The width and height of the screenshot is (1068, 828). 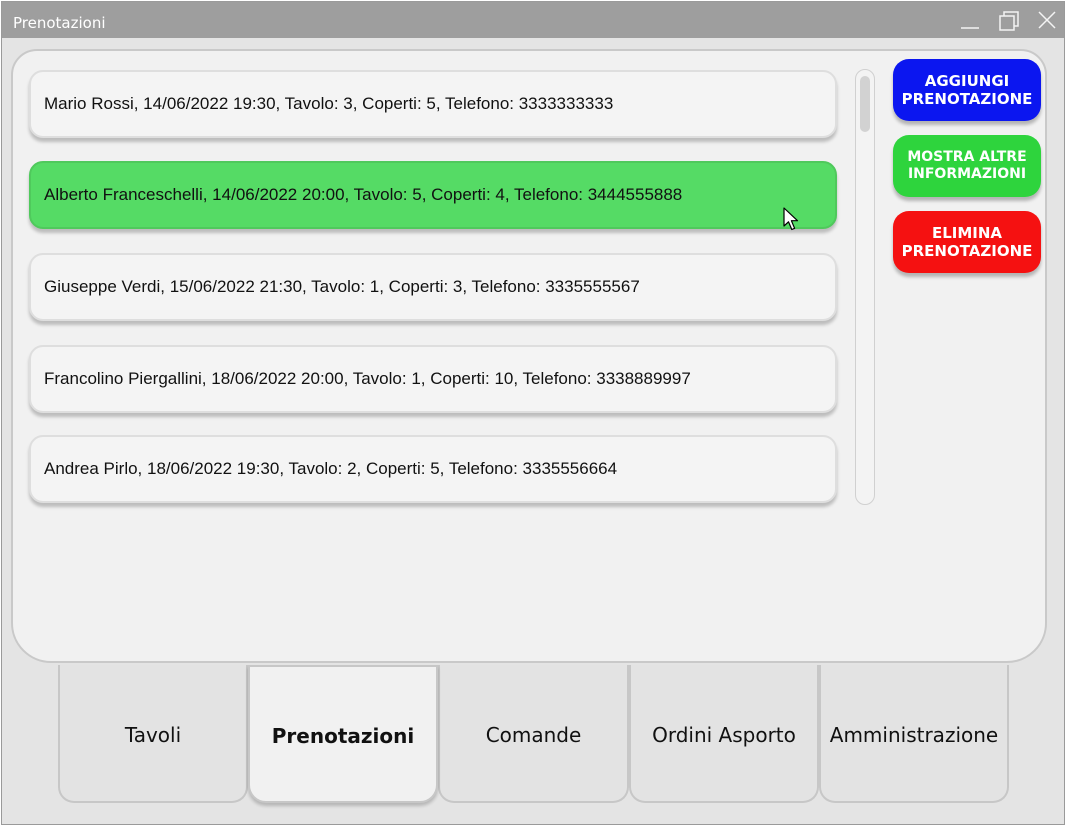 I want to click on add-reservation-label: AGGIUNGI PRENOTAZIONE, so click(x=967, y=90).